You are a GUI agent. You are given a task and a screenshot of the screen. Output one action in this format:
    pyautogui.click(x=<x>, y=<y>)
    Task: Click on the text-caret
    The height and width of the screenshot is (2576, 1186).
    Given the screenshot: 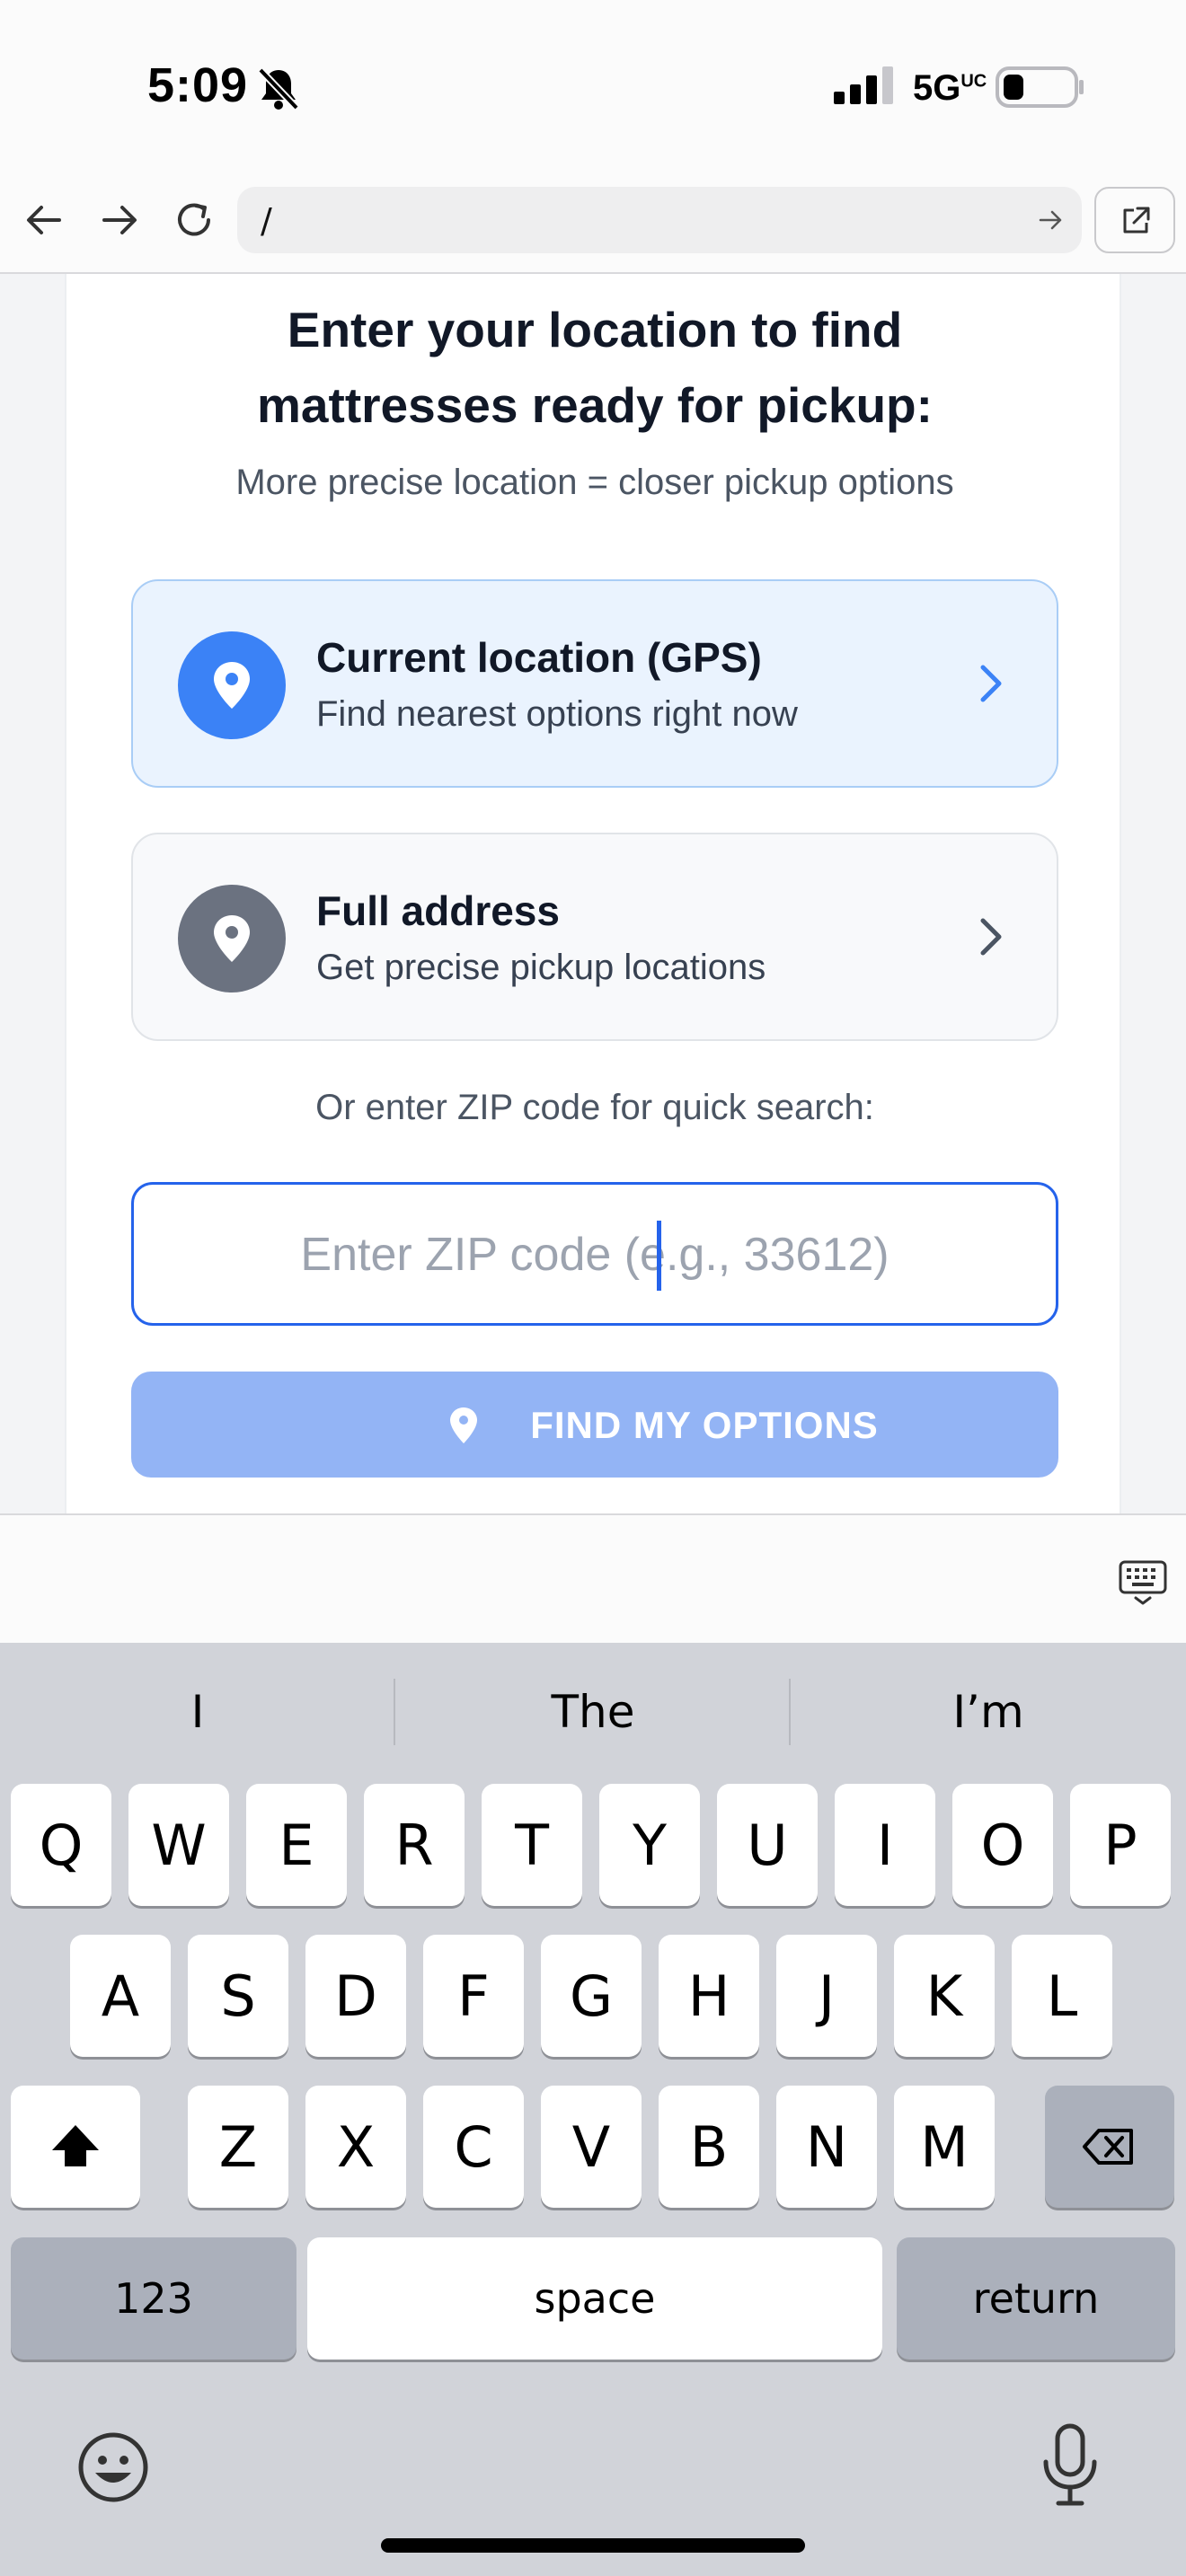 What is the action you would take?
    pyautogui.click(x=659, y=1256)
    